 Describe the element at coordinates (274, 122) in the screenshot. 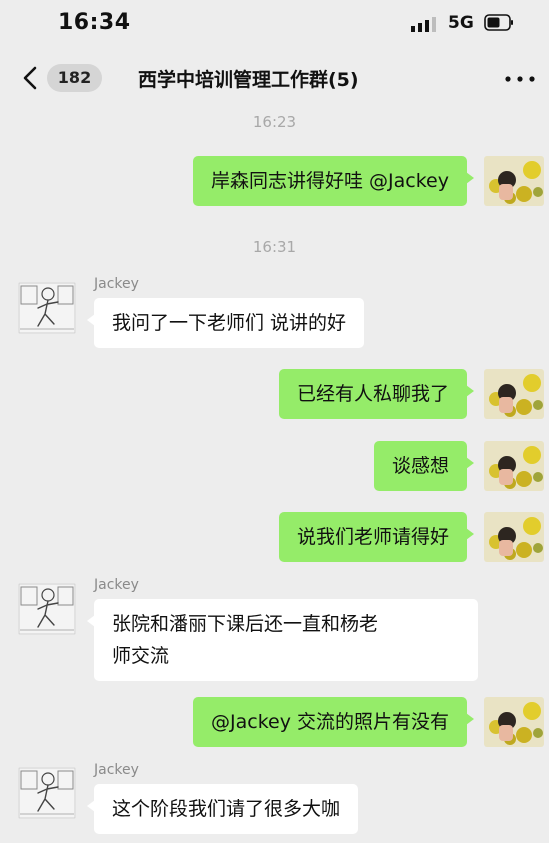

I see `timestamp: 16:23` at that location.